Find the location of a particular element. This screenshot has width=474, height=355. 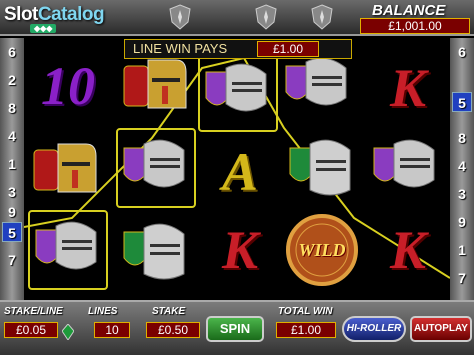

stake-adjust-icon is located at coordinates (68, 332).